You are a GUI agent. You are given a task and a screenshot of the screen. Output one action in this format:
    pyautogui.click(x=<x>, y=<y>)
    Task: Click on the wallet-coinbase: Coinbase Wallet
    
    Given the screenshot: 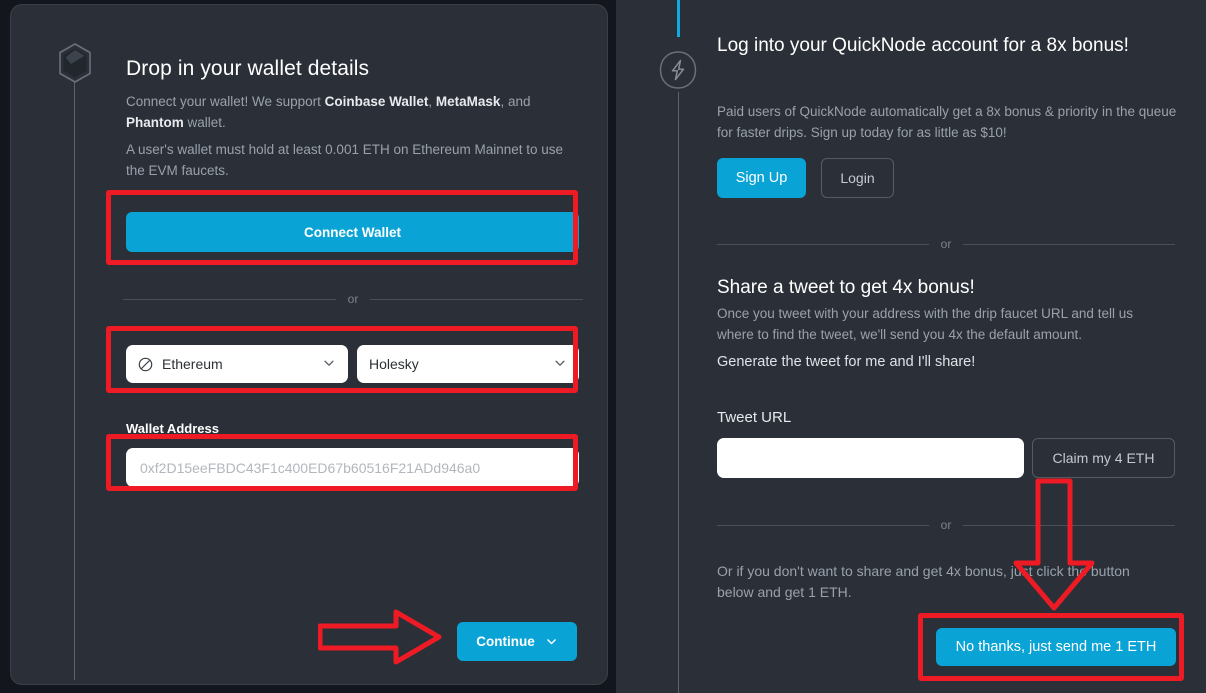 What is the action you would take?
    pyautogui.click(x=376, y=101)
    